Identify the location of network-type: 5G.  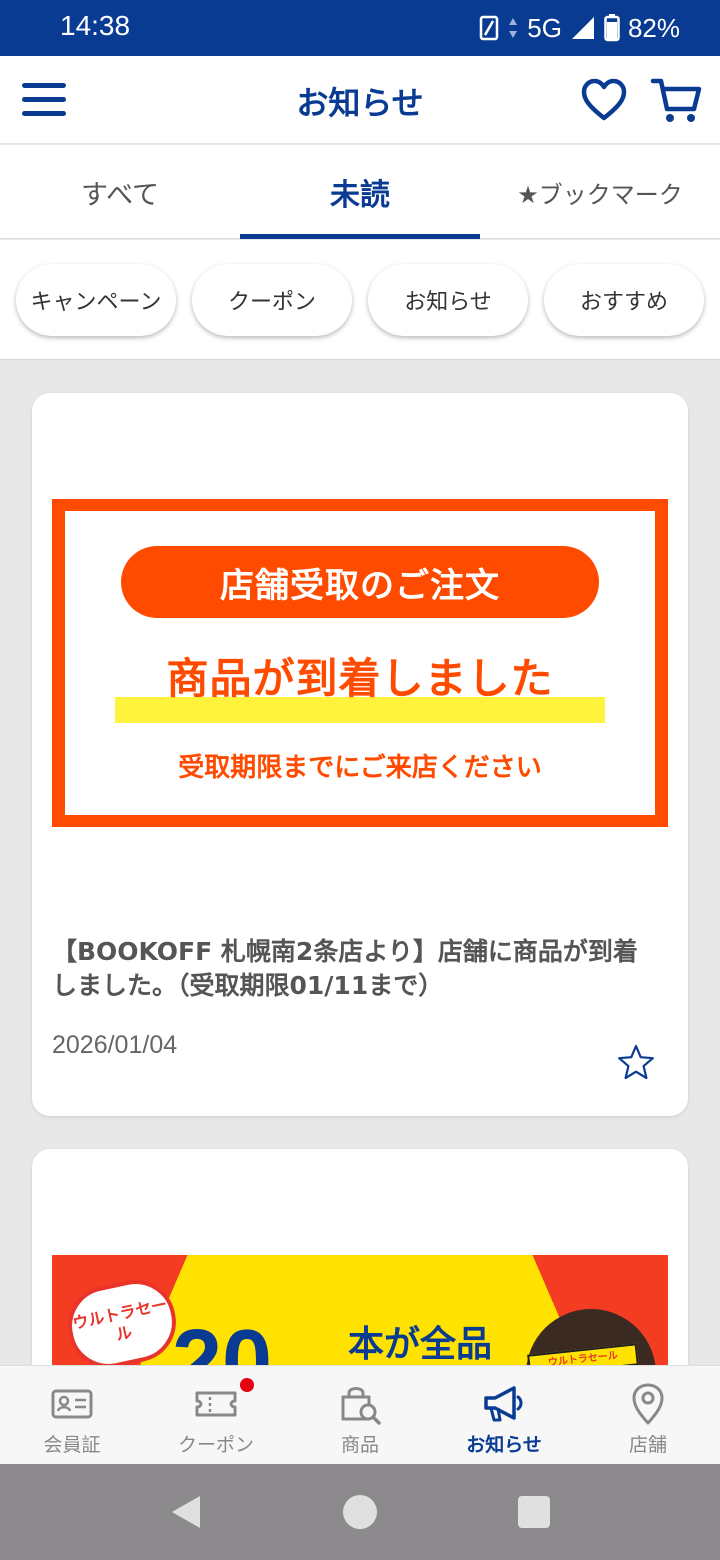
(544, 27).